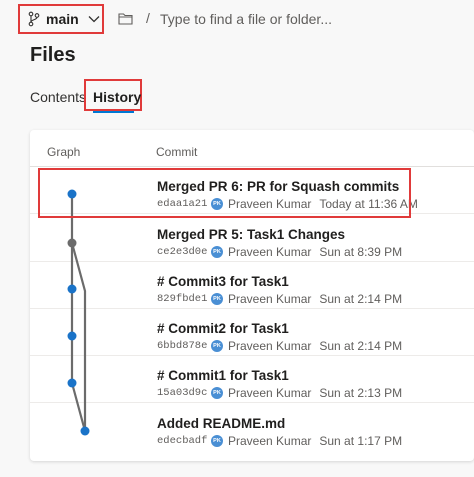 This screenshot has width=474, height=477. I want to click on selected-tab-indicator, so click(113, 112).